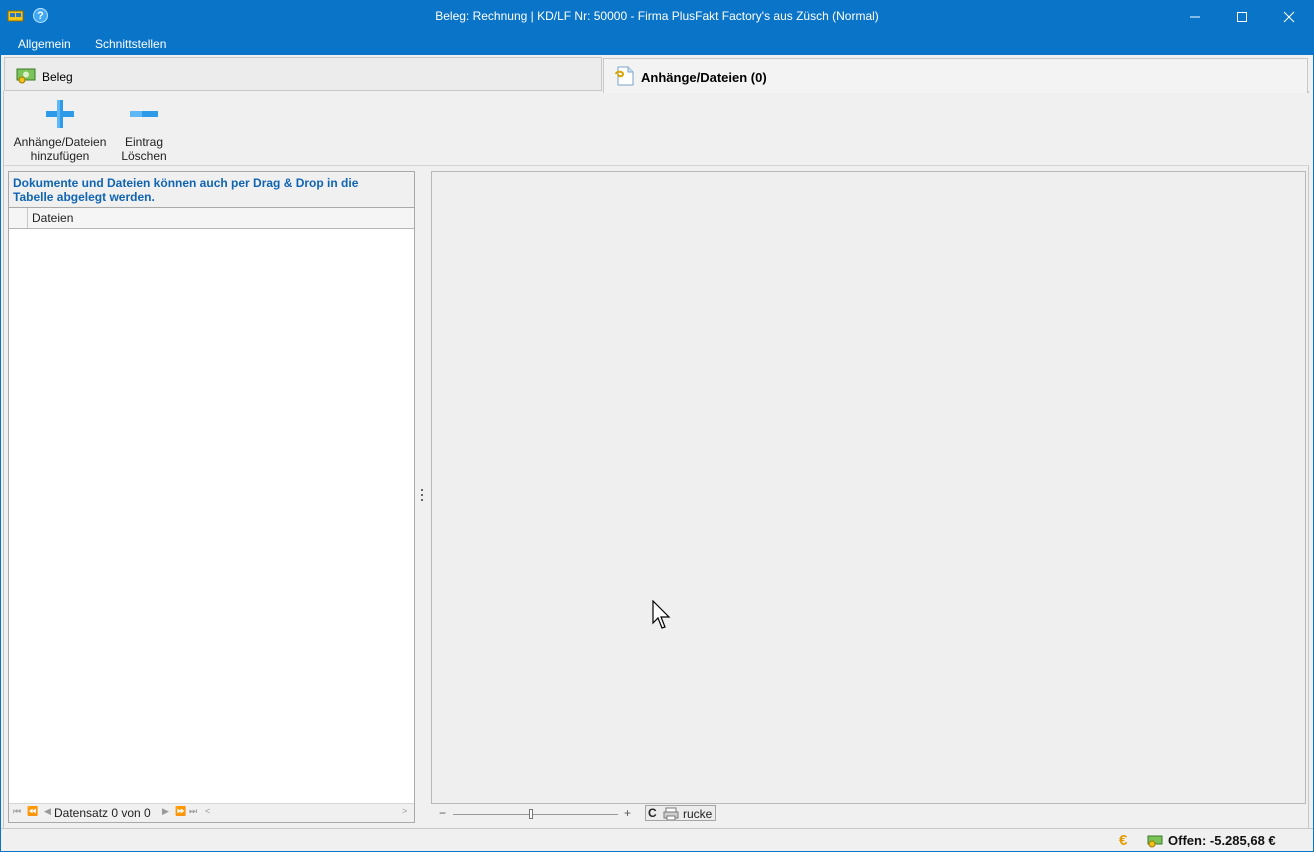  I want to click on delete-entry-label-1: Eintrag, so click(144, 142).